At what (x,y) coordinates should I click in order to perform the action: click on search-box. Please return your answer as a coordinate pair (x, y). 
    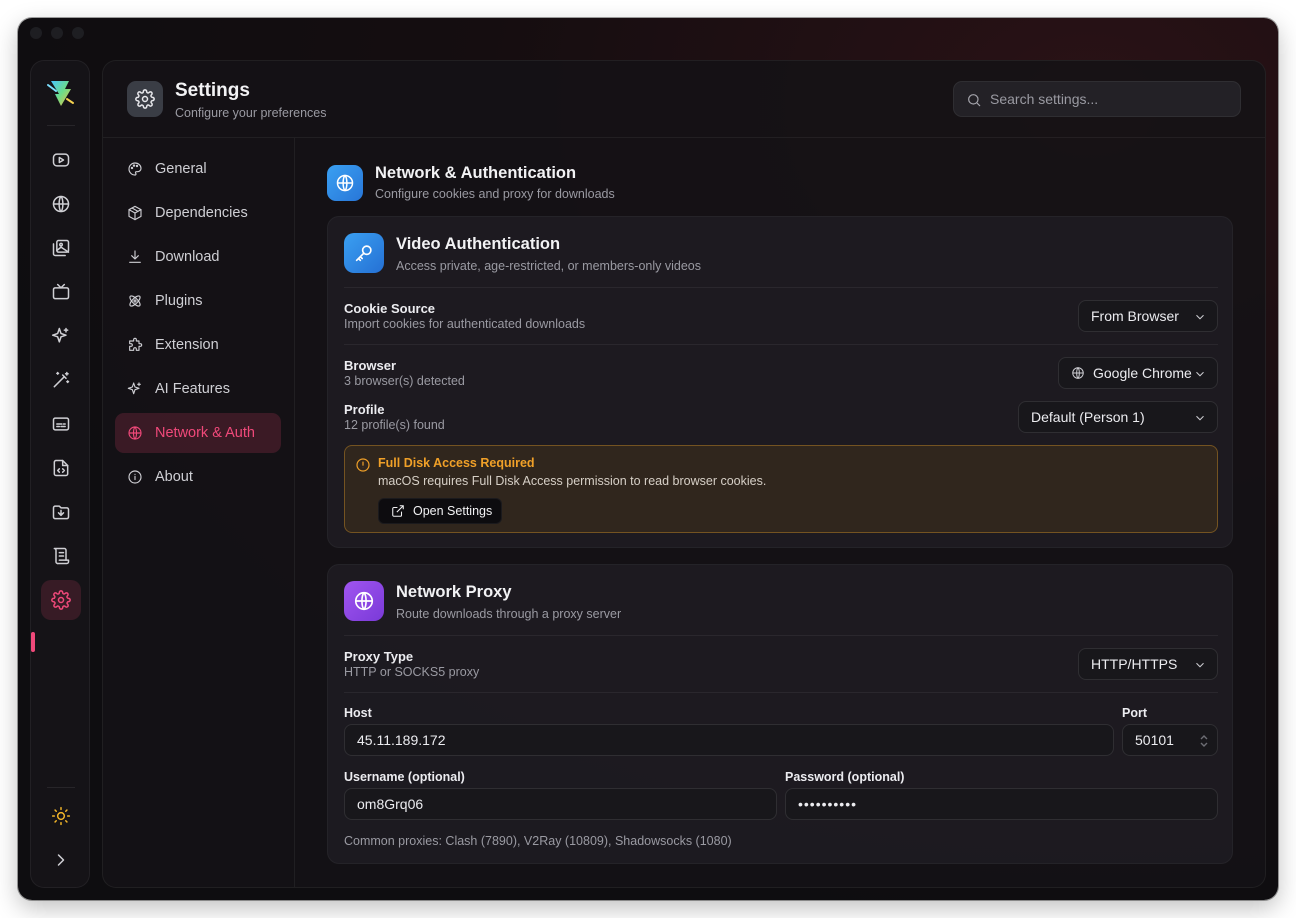
    Looking at the image, I should click on (1097, 99).